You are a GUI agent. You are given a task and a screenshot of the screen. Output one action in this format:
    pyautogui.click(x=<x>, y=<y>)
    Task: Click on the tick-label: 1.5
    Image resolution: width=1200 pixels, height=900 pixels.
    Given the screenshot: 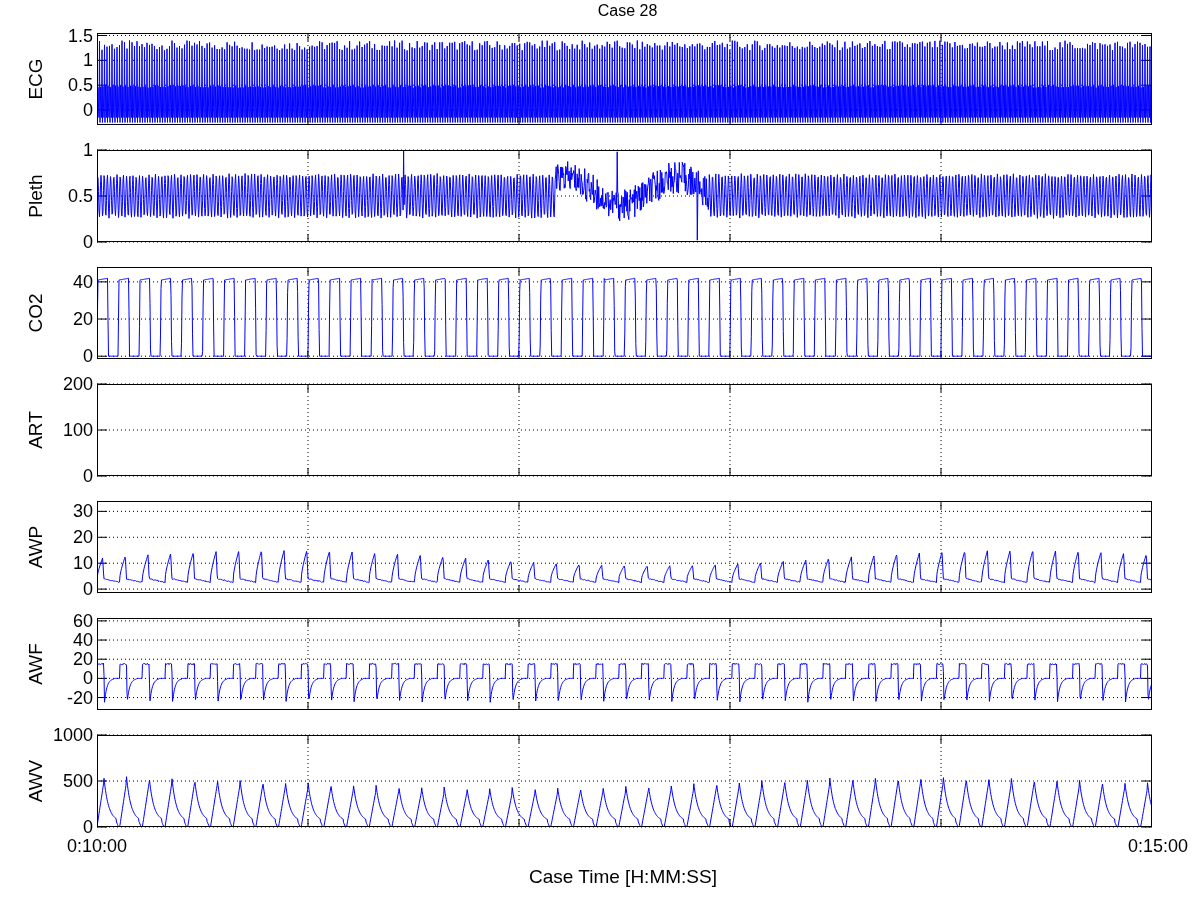 What is the action you would take?
    pyautogui.click(x=80, y=35)
    